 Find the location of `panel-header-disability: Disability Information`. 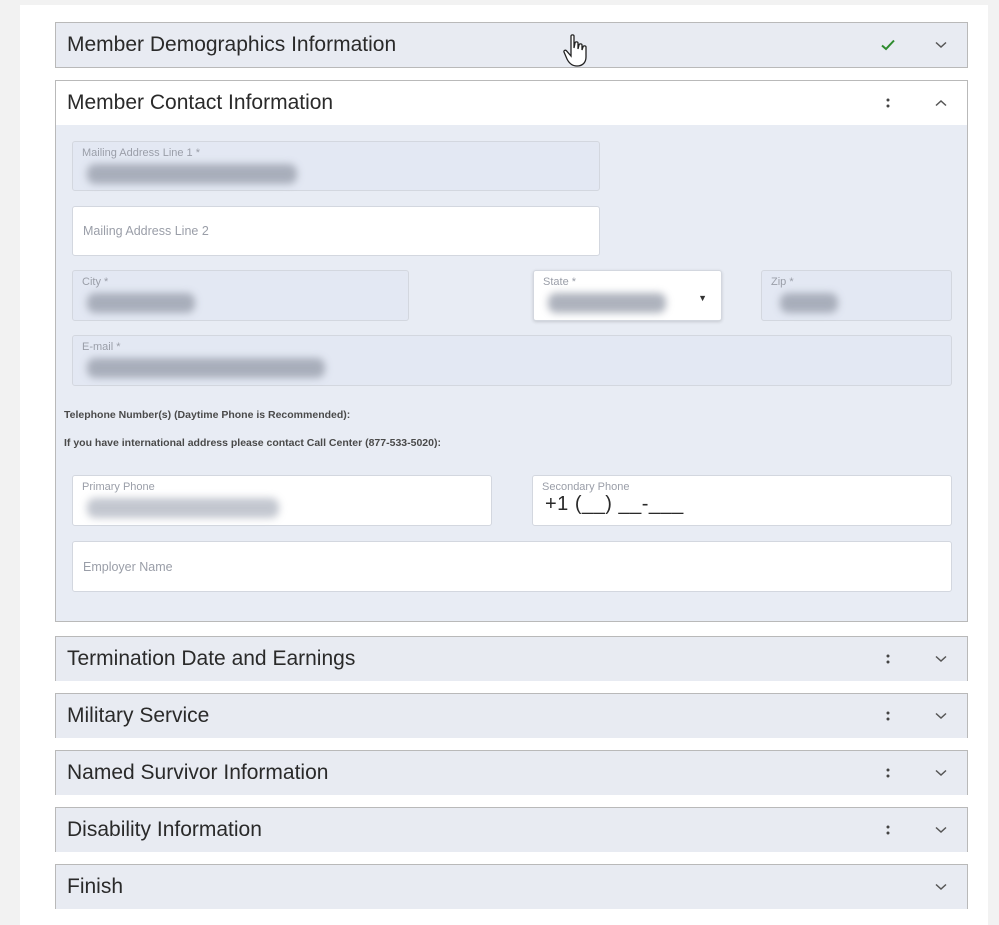

panel-header-disability: Disability Information is located at coordinates (511, 830).